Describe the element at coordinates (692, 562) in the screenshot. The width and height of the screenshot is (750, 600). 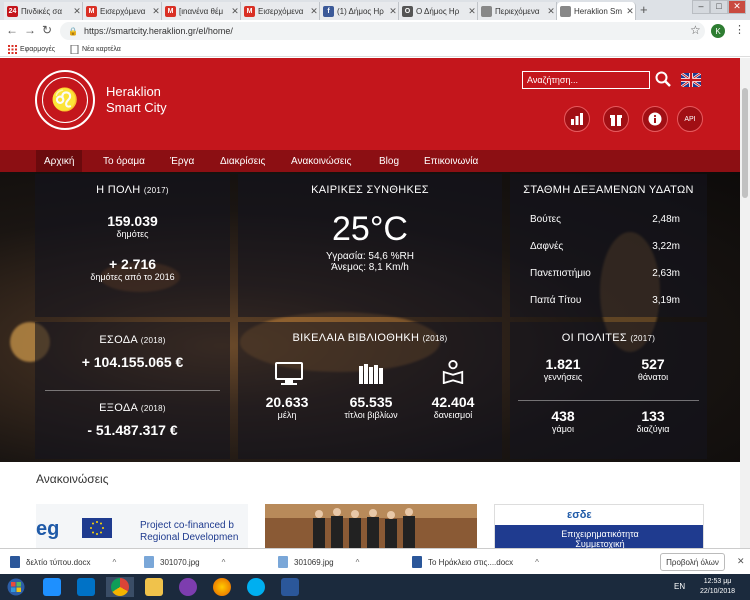
I see `show-all-downloads-button: Προβολή όλων` at that location.